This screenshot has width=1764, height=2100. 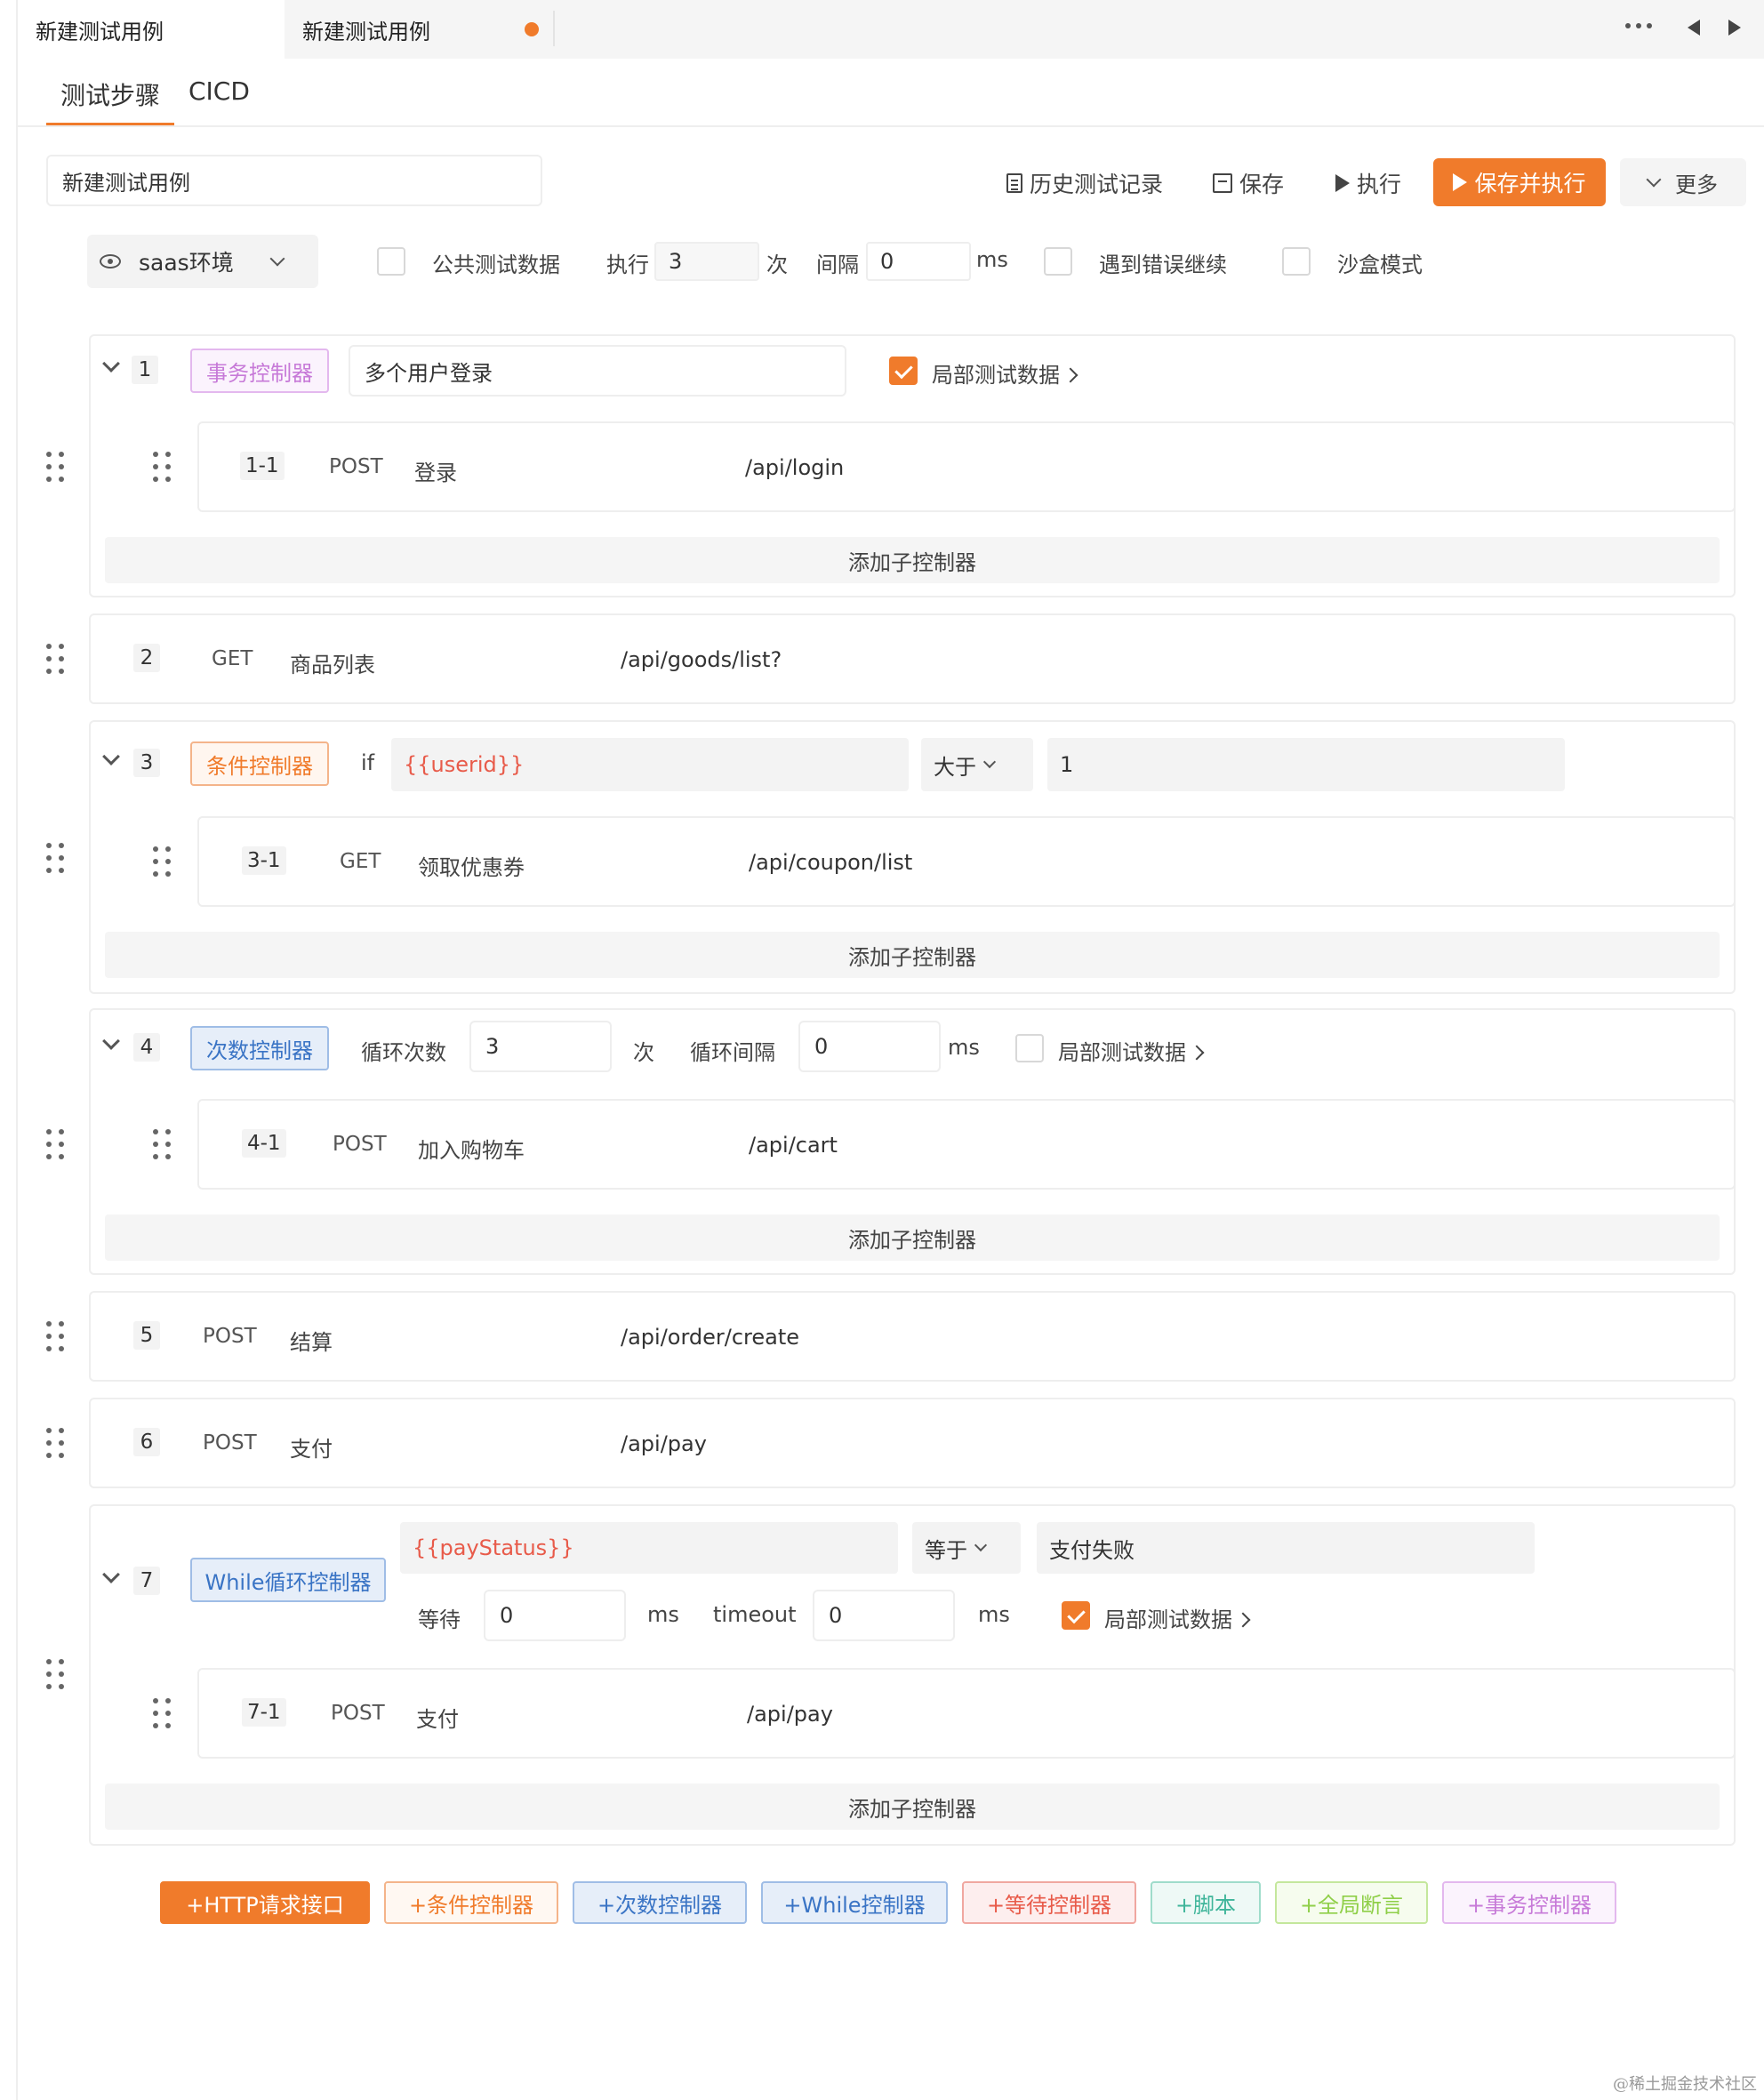 I want to click on wait-input: 0, so click(x=555, y=1615).